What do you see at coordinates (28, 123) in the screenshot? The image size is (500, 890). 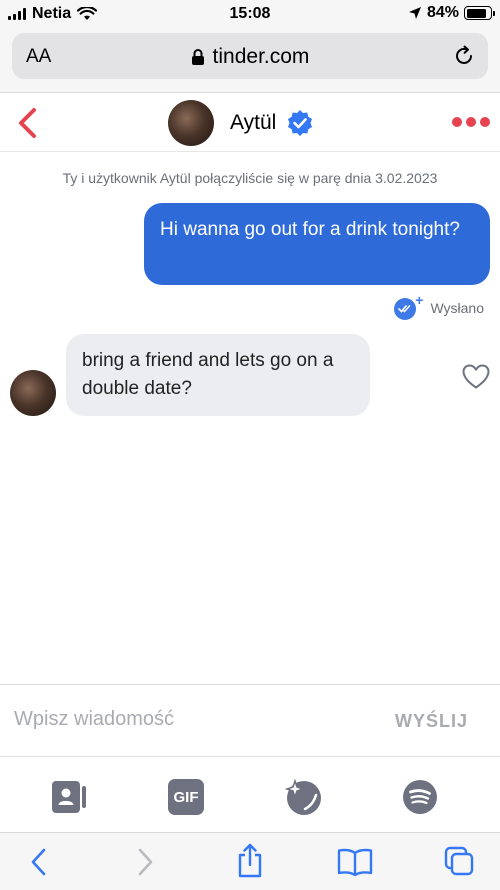 I see `back-chevron-icon` at bounding box center [28, 123].